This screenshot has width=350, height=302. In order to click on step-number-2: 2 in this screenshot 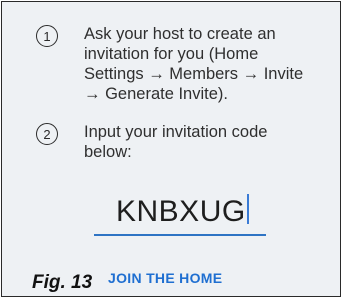, I will do `click(47, 134)`.